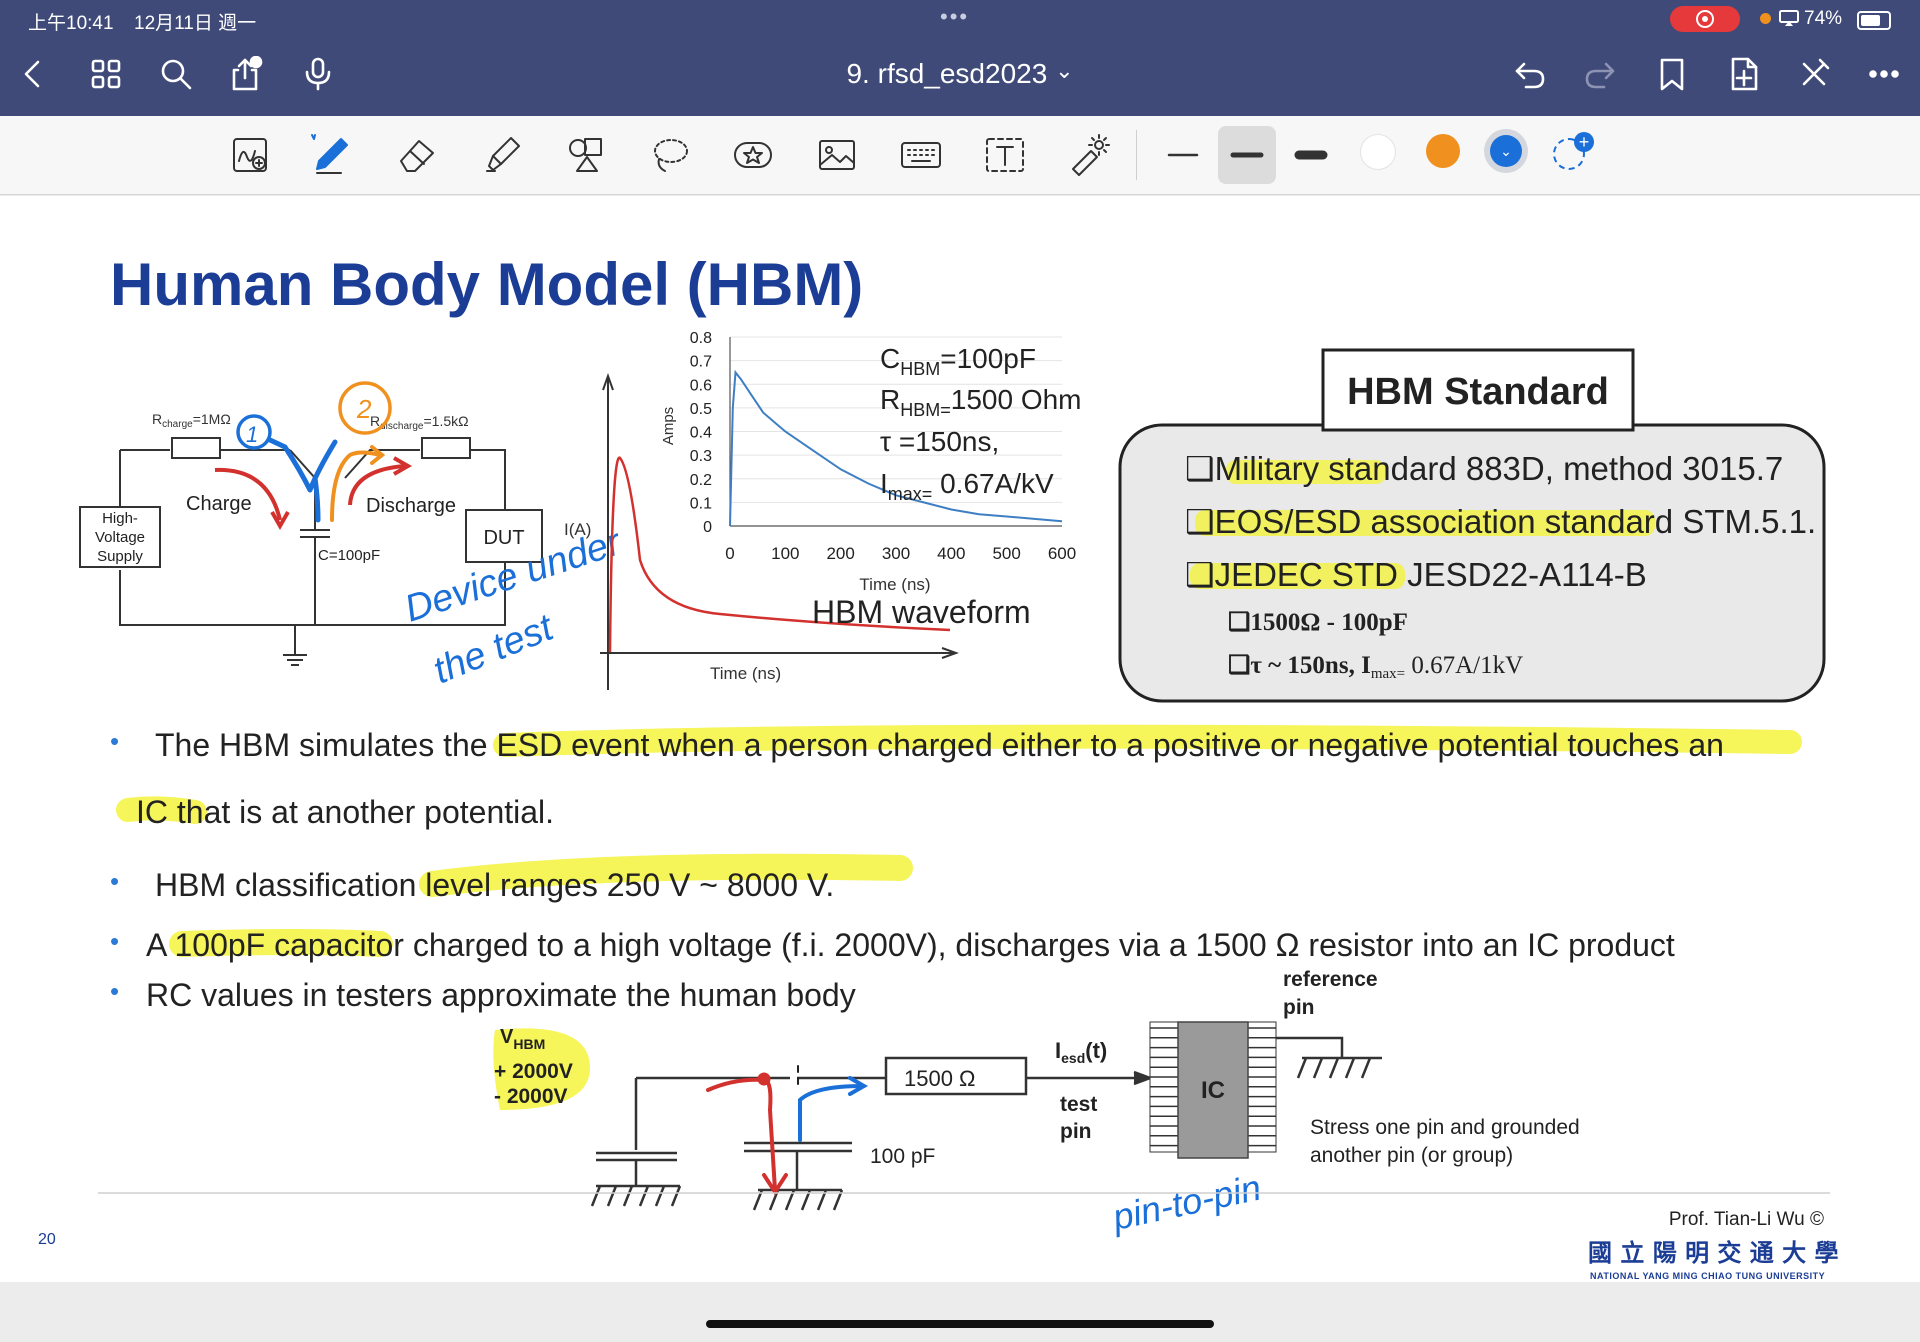 This screenshot has width=1920, height=1342. Describe the element at coordinates (787, 1130) in the screenshot. I see `handwritten-switch-sketch` at that location.